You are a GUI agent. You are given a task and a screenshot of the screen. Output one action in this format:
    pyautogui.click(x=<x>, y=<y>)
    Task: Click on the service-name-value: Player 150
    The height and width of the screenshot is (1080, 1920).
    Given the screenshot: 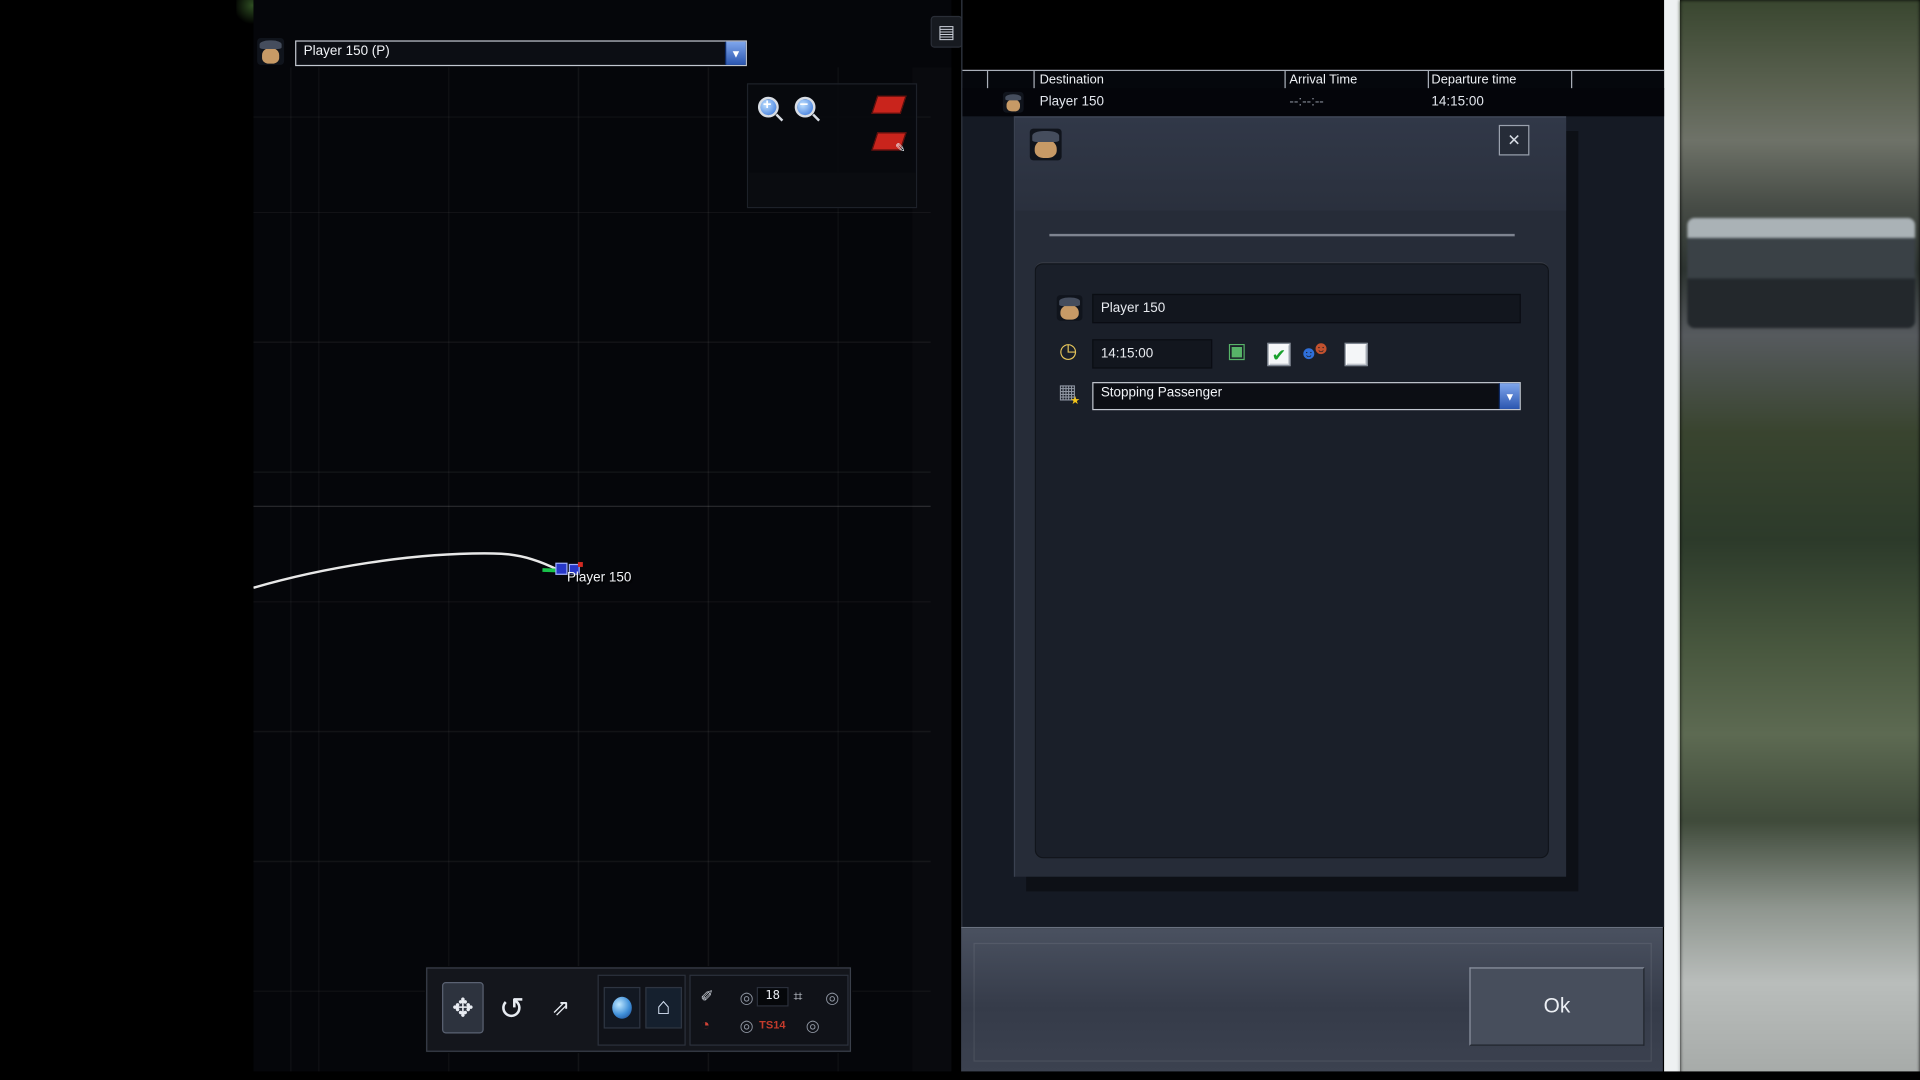 What is the action you would take?
    pyautogui.click(x=1133, y=308)
    